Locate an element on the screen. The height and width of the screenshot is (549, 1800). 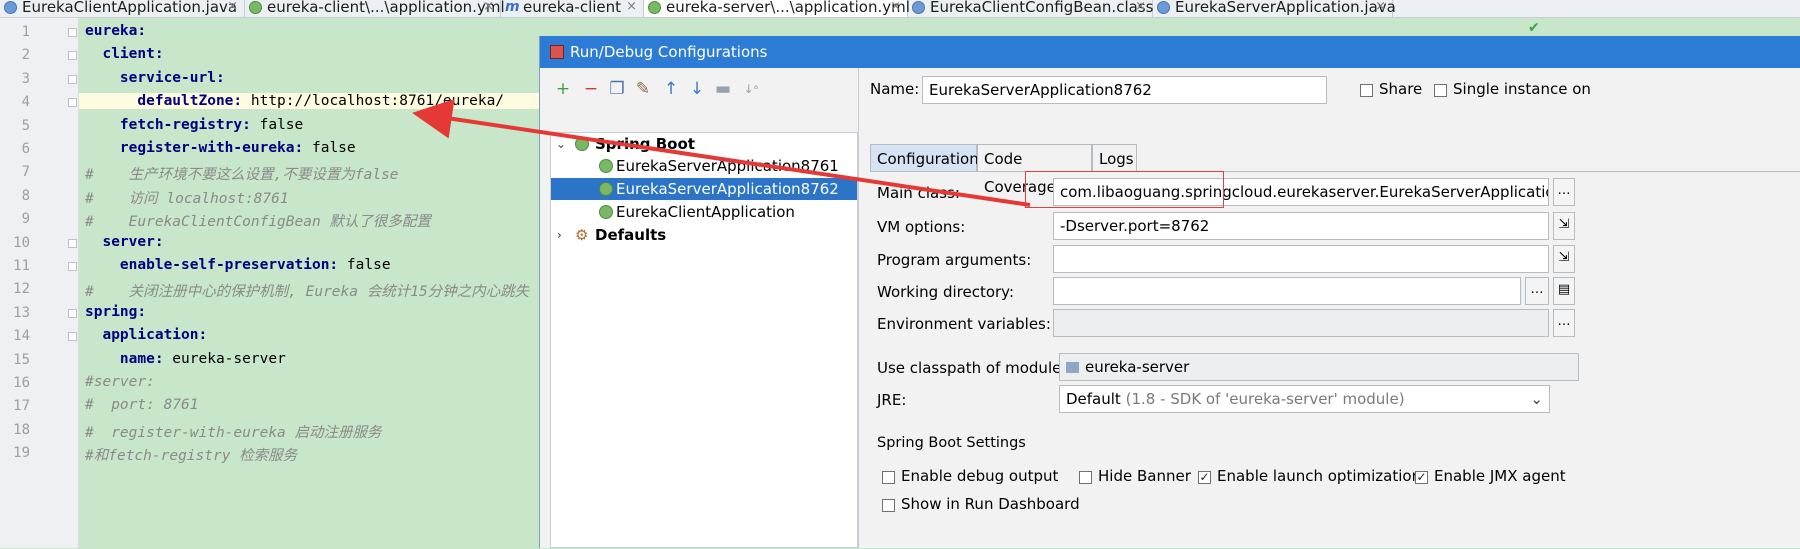
dialog-titlebar: Run/Debug Configurations is located at coordinates (1170, 52).